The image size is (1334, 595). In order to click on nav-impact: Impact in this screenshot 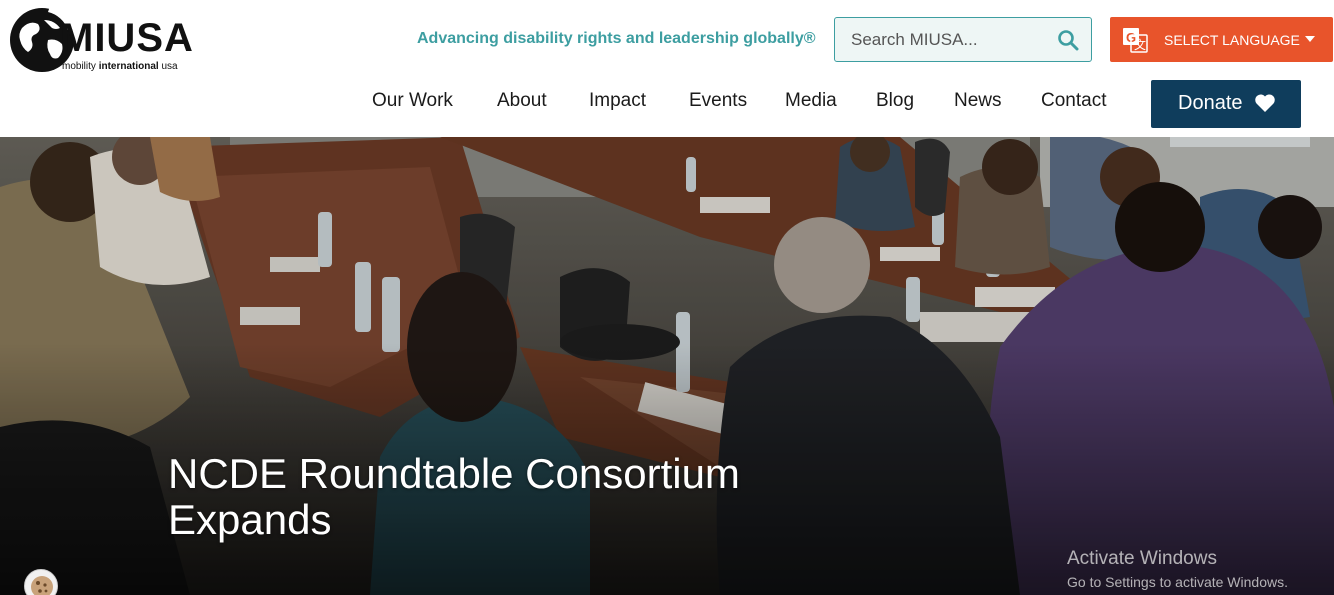, I will do `click(617, 101)`.